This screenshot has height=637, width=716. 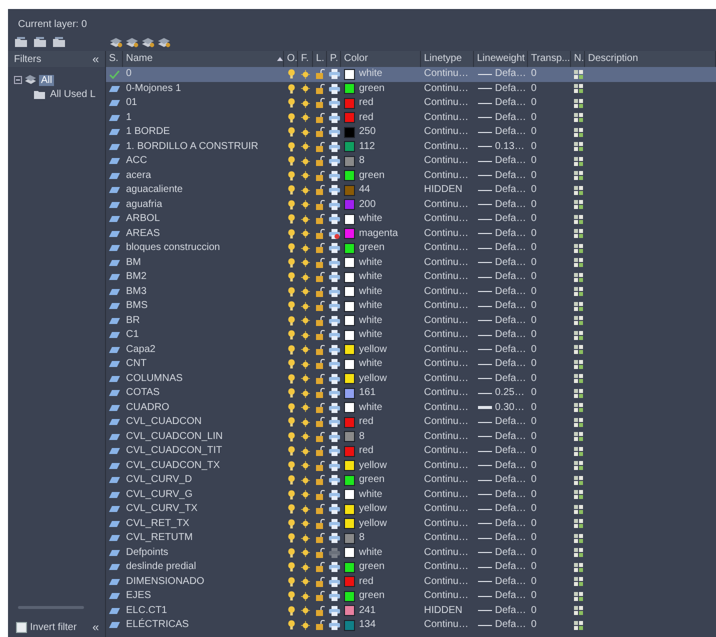 I want to click on collapse-button: «, so click(x=95, y=59).